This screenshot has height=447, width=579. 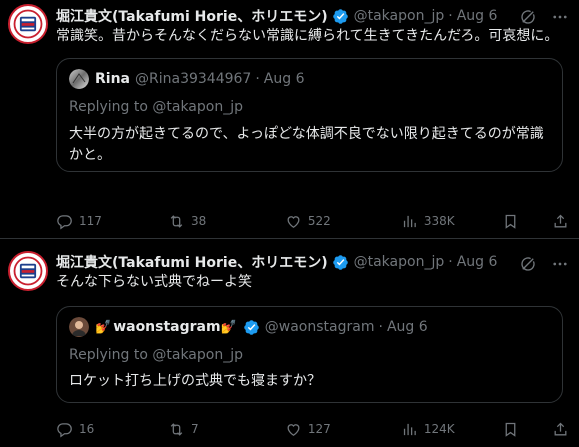 I want to click on reply-count: 117, so click(x=90, y=221).